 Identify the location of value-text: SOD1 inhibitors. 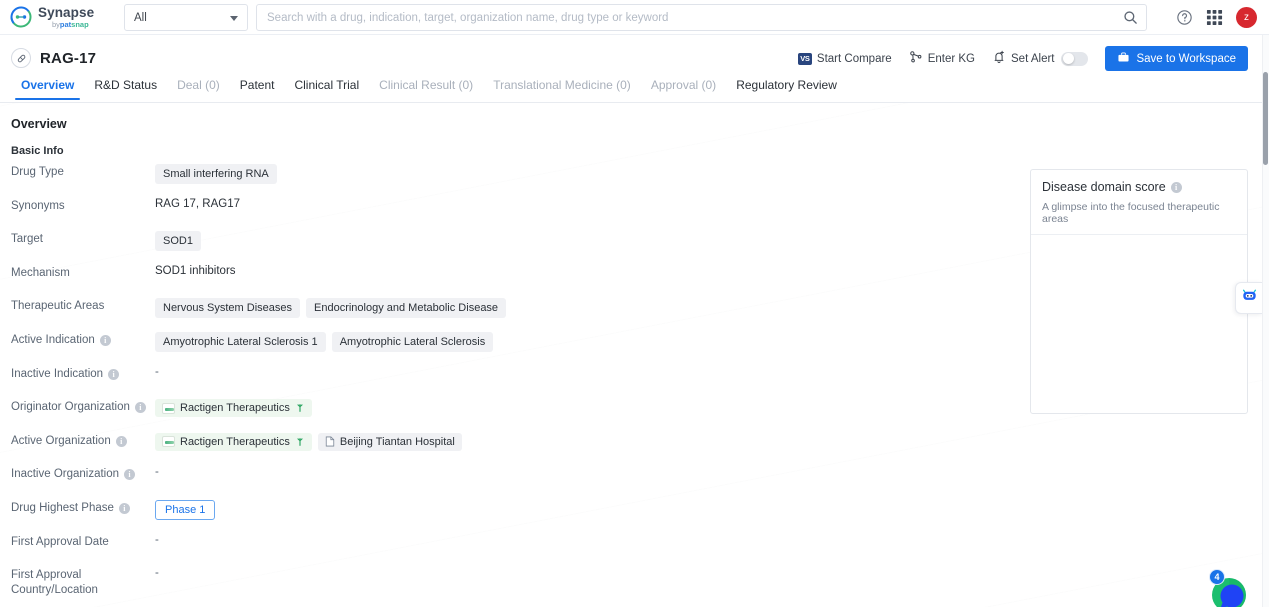
(195, 270).